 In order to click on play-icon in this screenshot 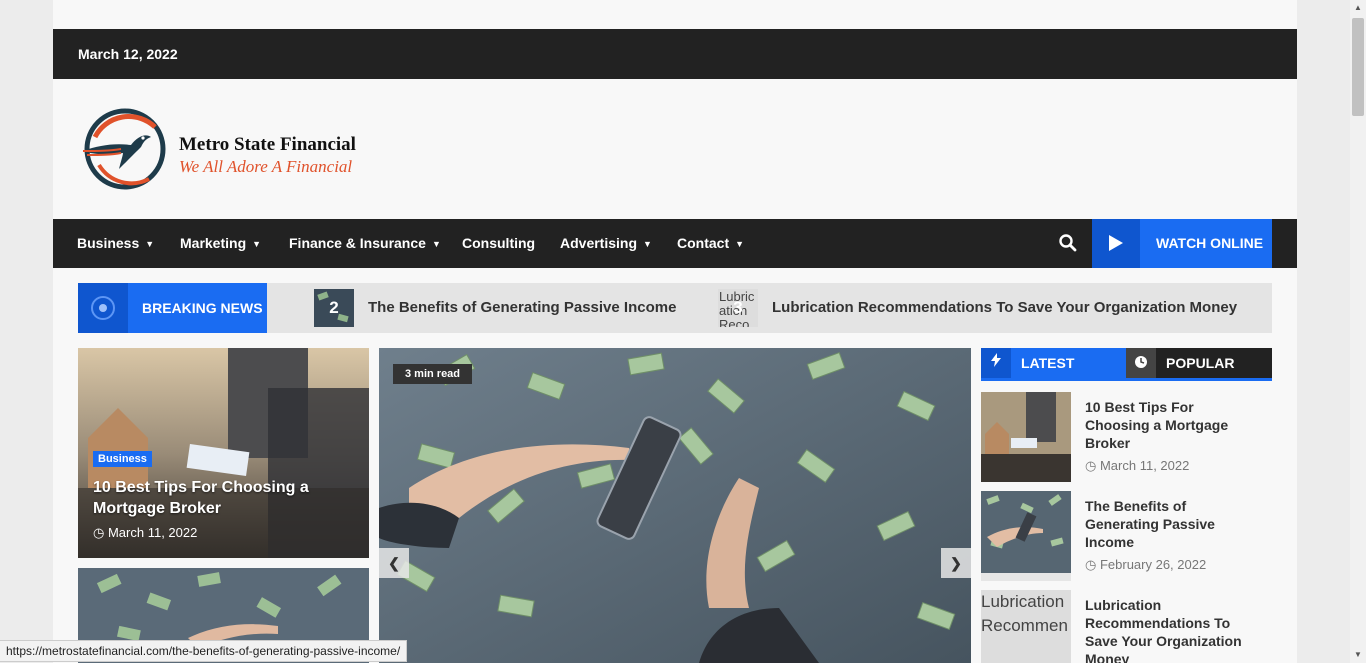, I will do `click(1116, 243)`.